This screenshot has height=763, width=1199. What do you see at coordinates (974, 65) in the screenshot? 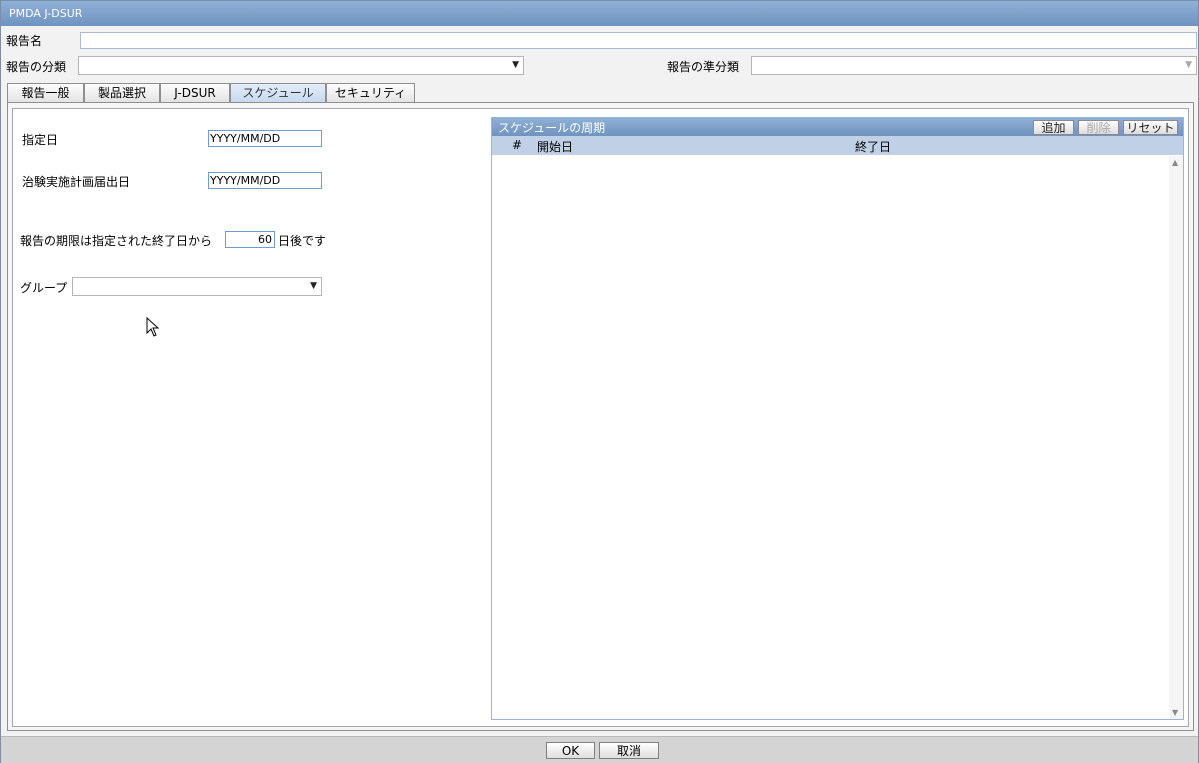
I see `report-subcategory-select: ▼` at bounding box center [974, 65].